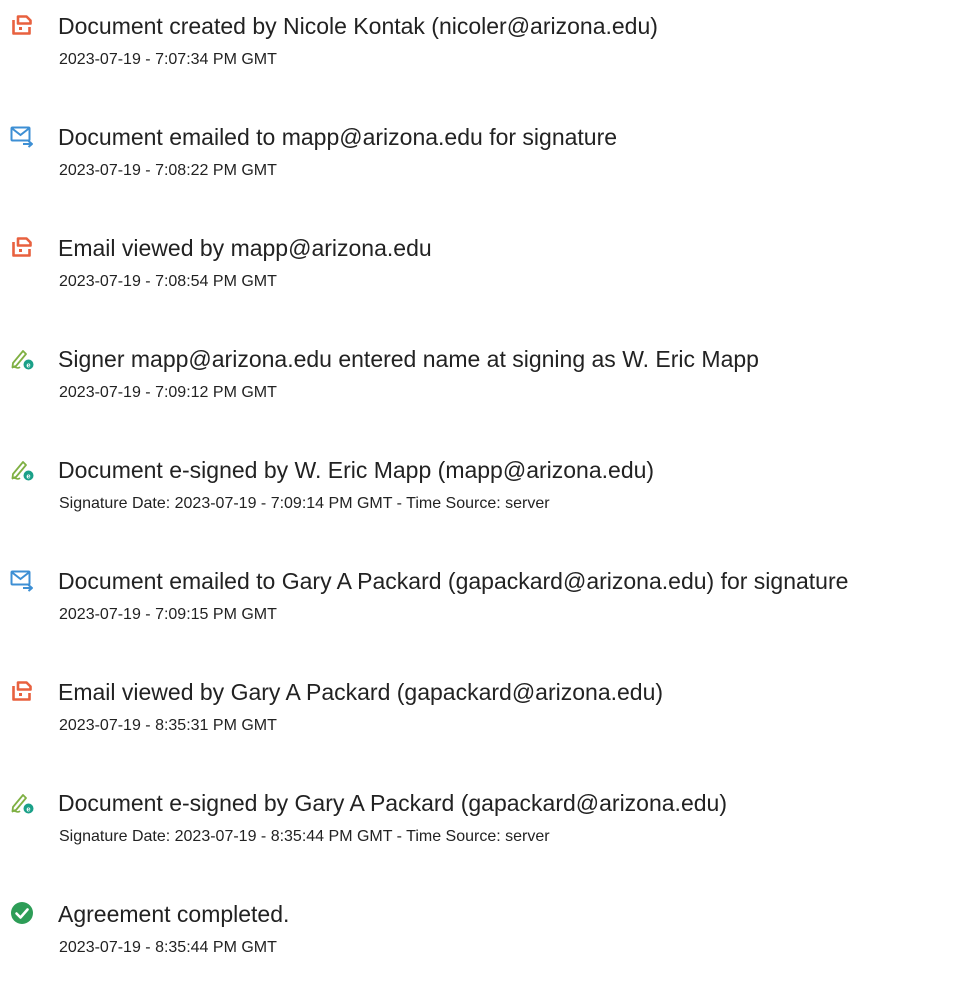  Describe the element at coordinates (168, 281) in the screenshot. I see `event-timestamp: 2023-07-19 - 7:08:54 PM GMT` at that location.